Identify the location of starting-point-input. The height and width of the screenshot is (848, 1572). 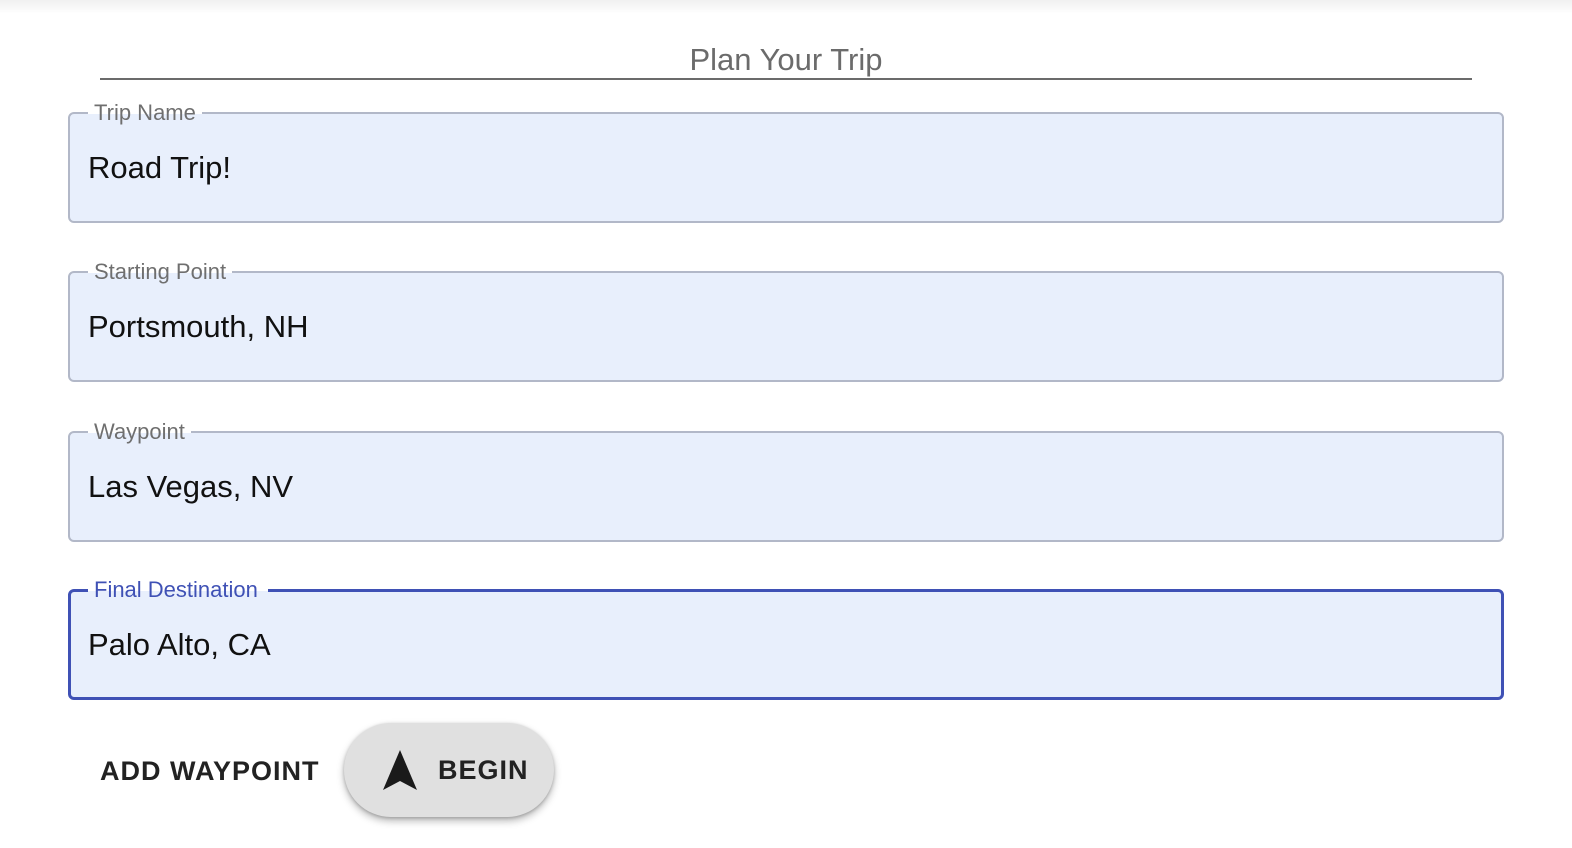
(778, 327).